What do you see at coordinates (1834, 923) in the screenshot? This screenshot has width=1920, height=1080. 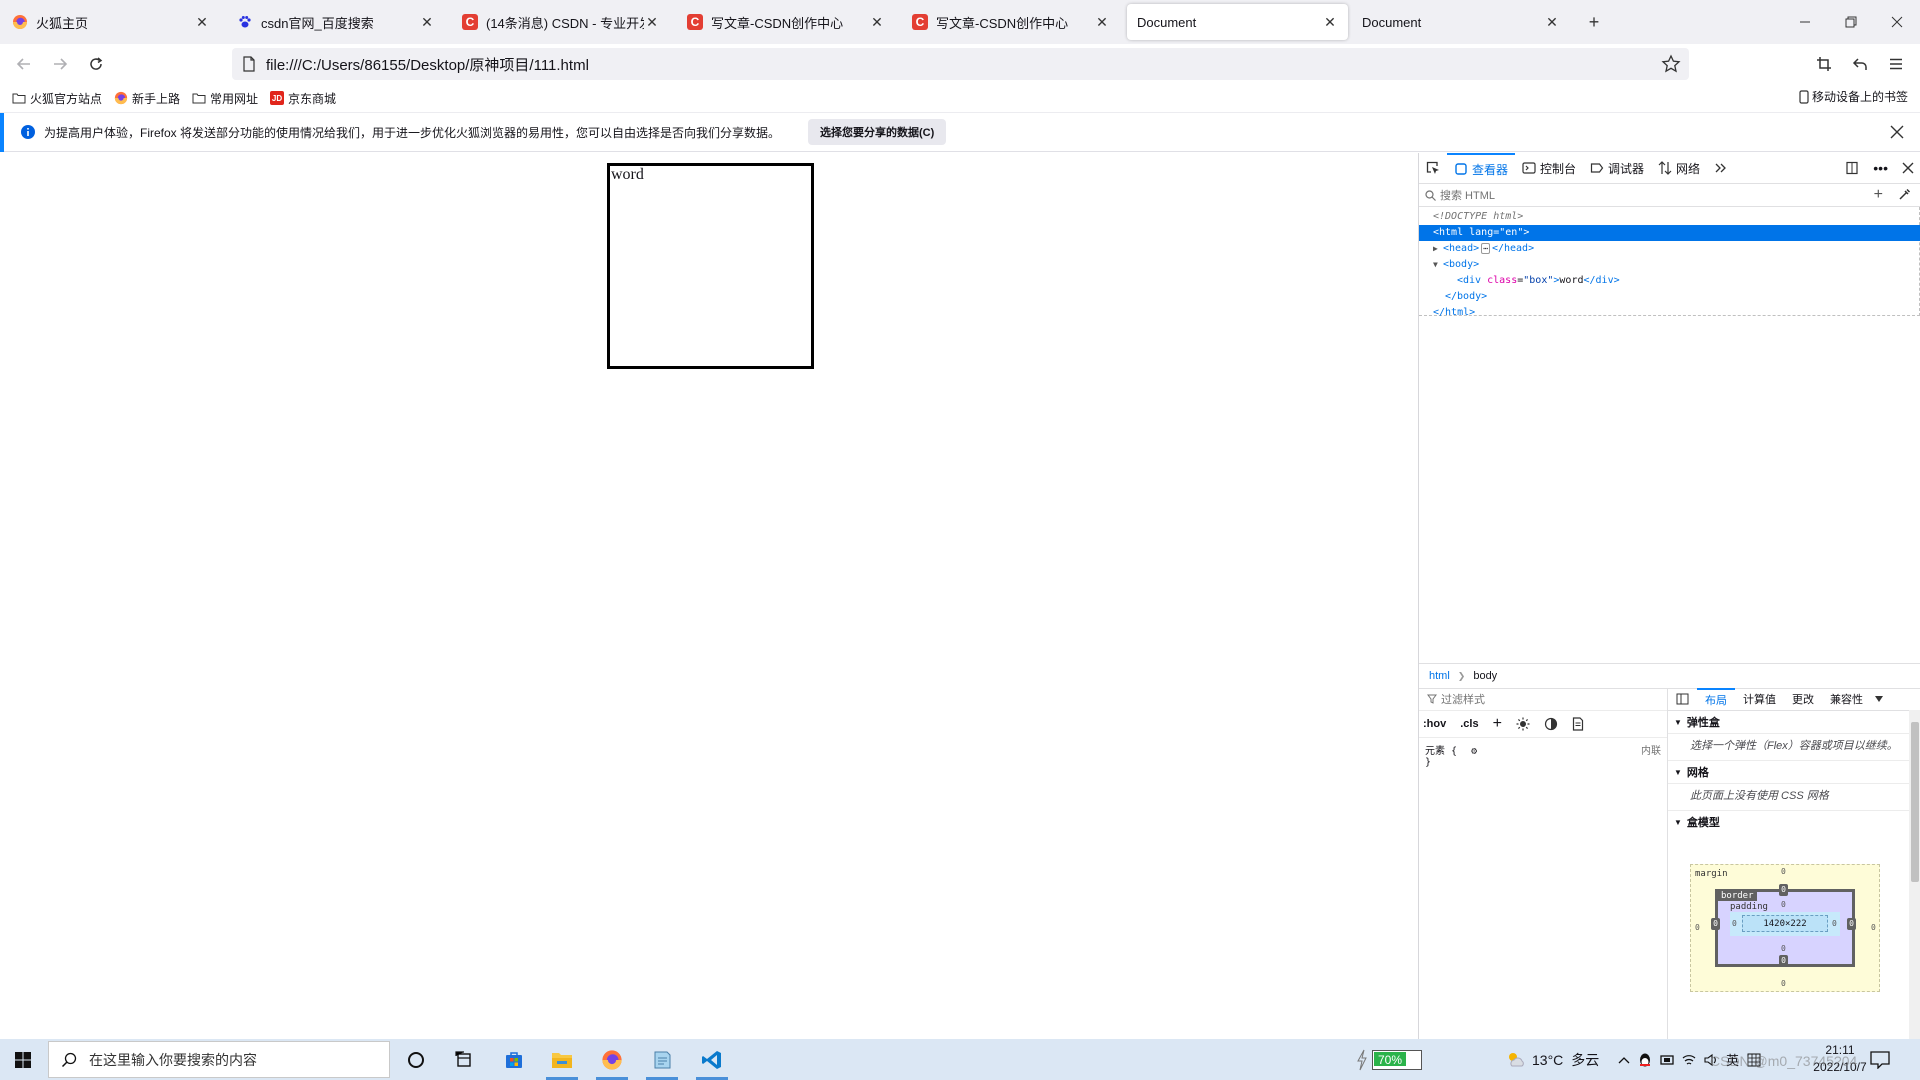 I see `padding-right-value: 0` at bounding box center [1834, 923].